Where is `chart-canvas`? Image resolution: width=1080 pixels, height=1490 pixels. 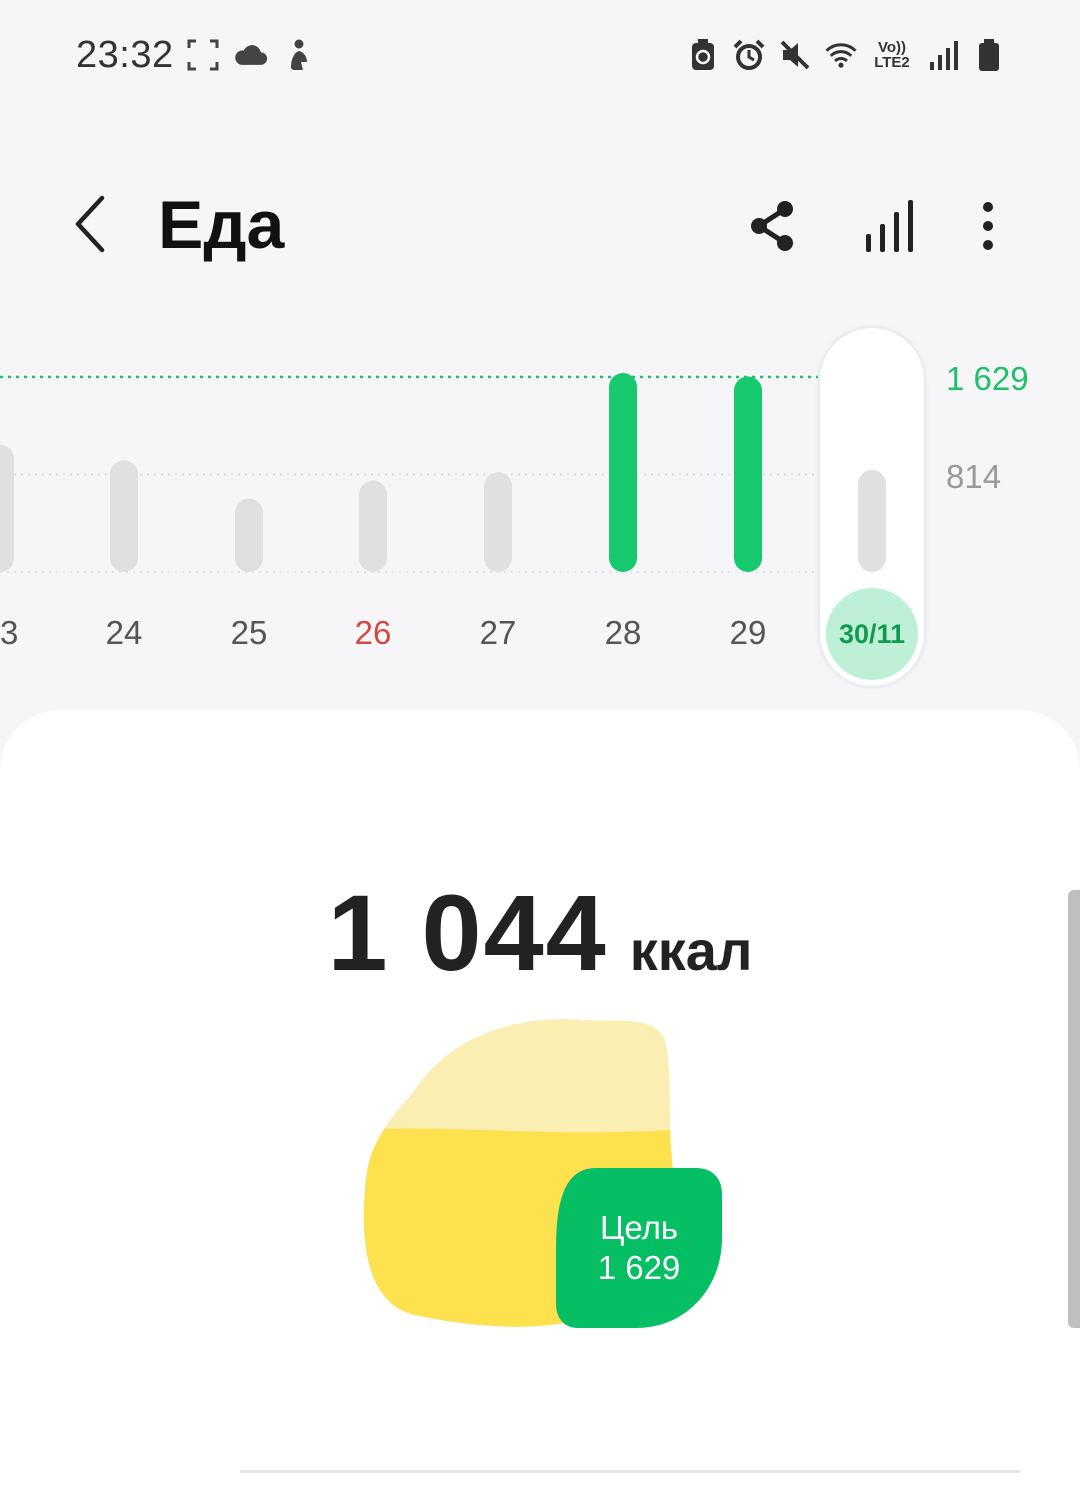
chart-canvas is located at coordinates (443, 473).